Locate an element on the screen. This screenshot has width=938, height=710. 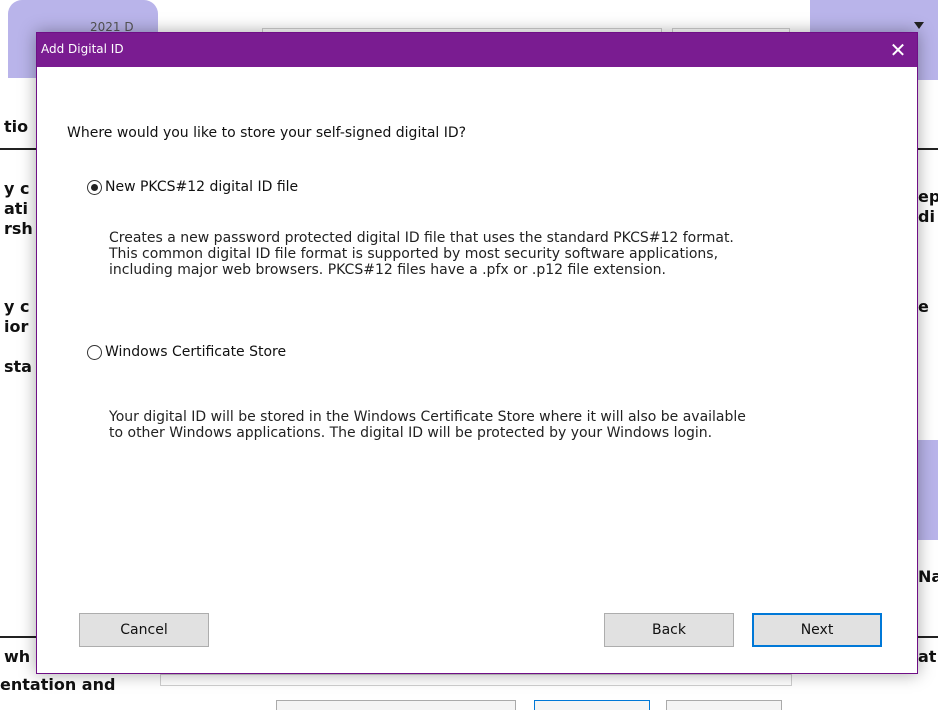
back-button: Back is located at coordinates (669, 630).